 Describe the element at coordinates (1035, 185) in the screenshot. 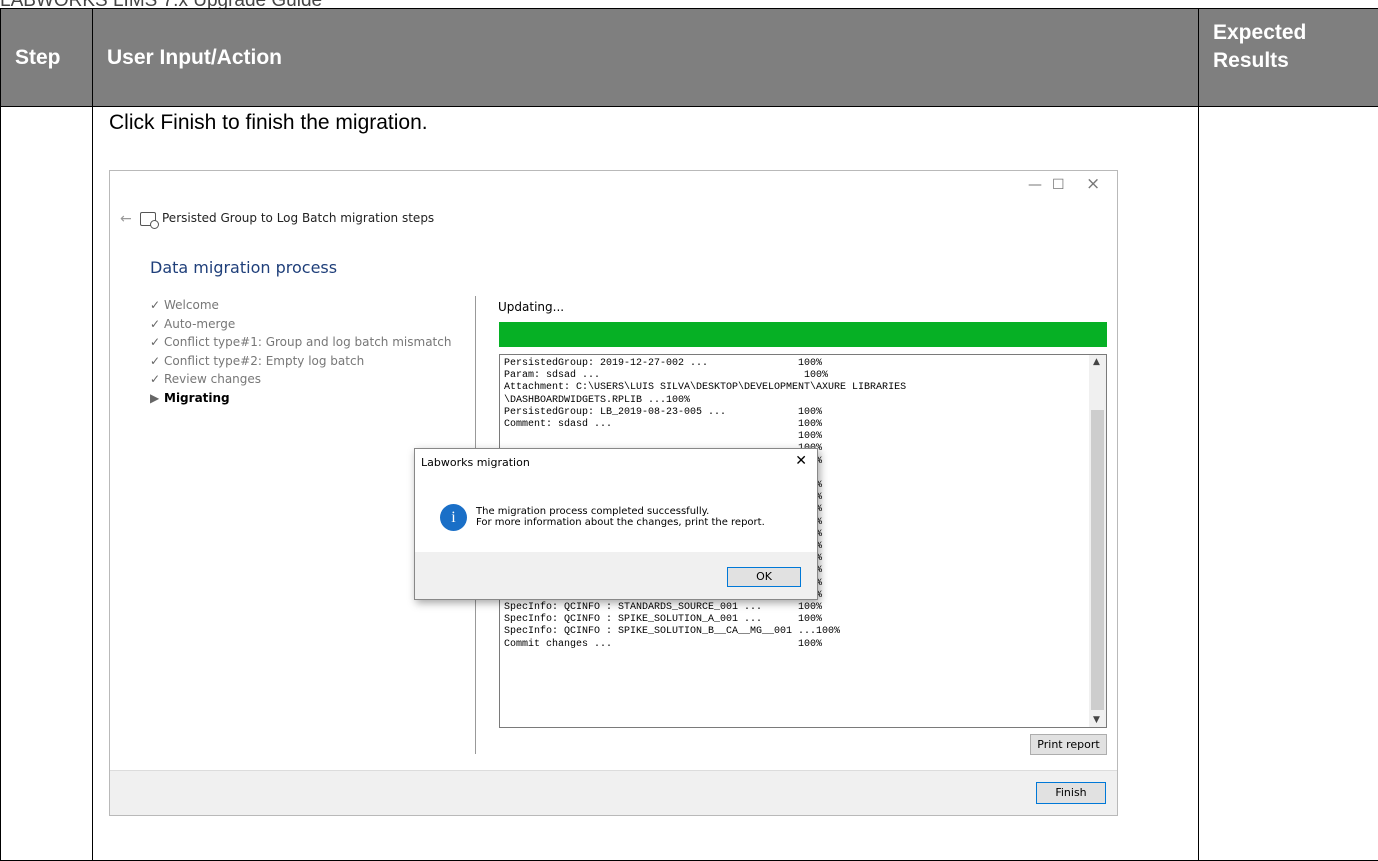

I see `minimize-icon: —` at that location.